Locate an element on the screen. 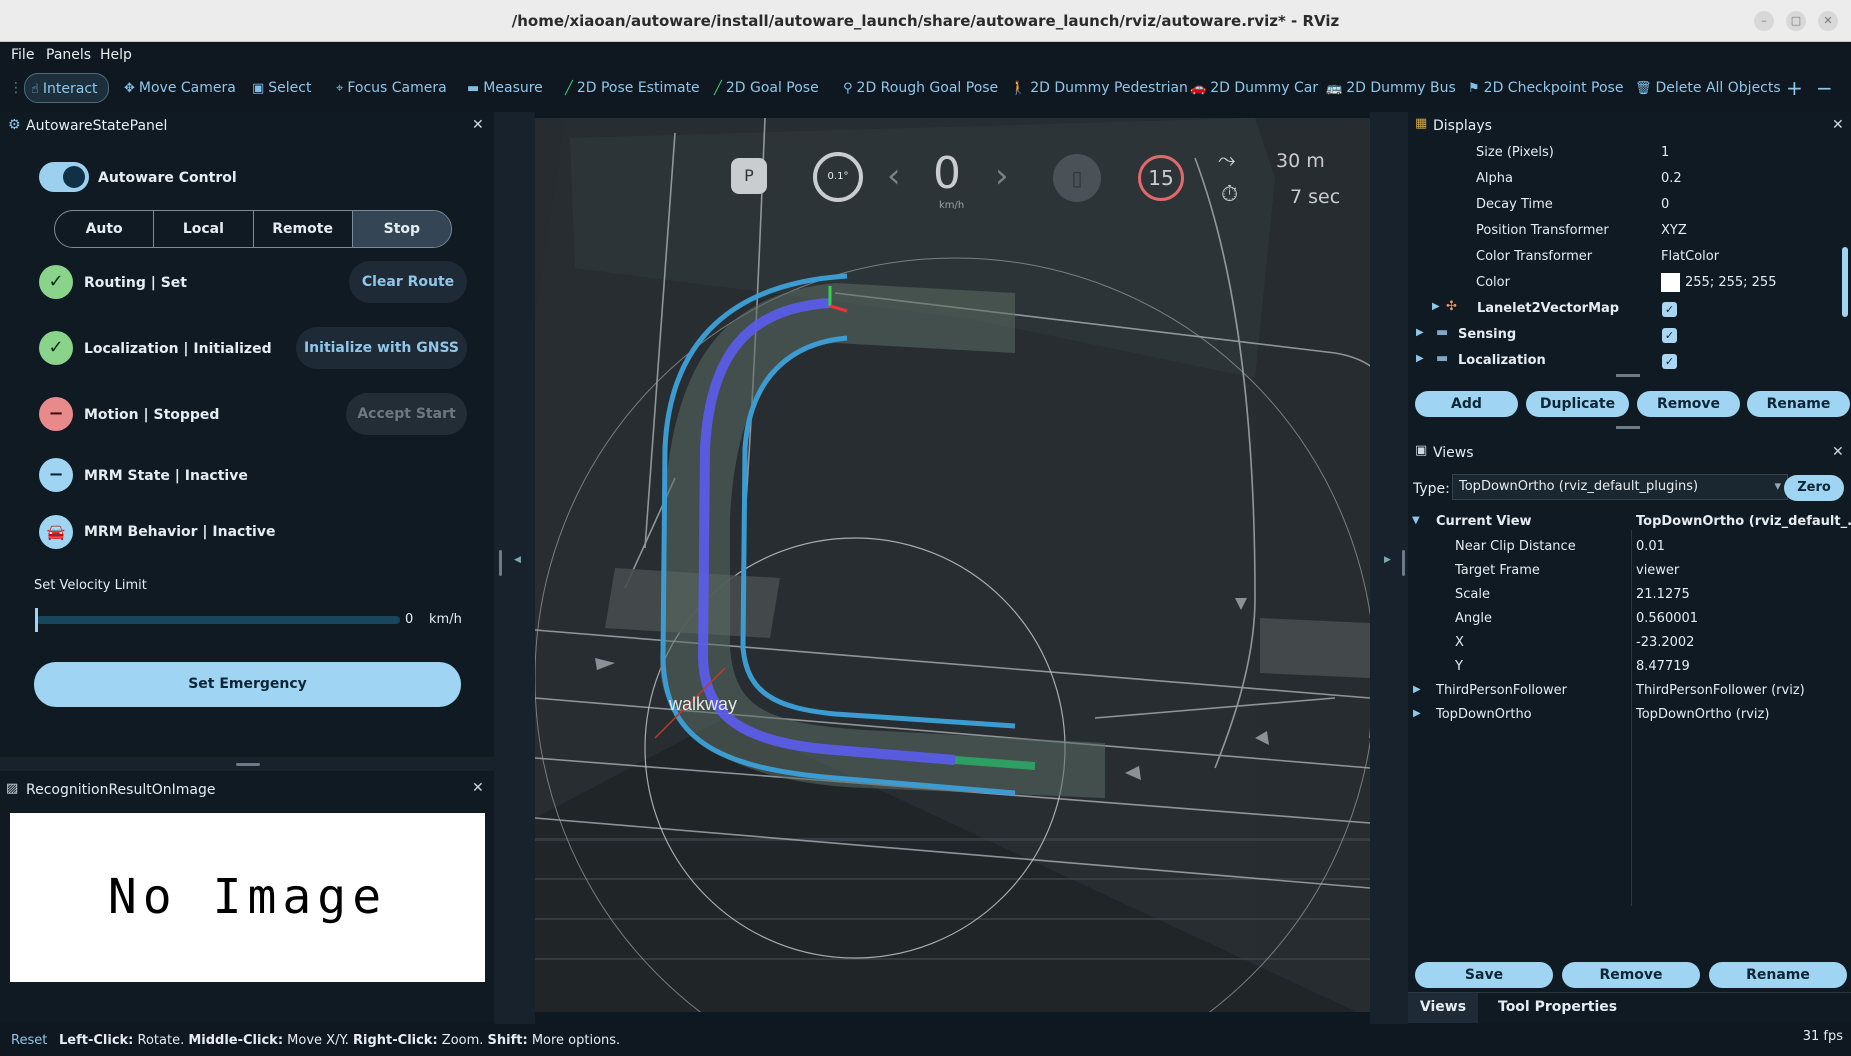 This screenshot has height=1056, width=1851. display-sensing: Sensing is located at coordinates (1487, 334).